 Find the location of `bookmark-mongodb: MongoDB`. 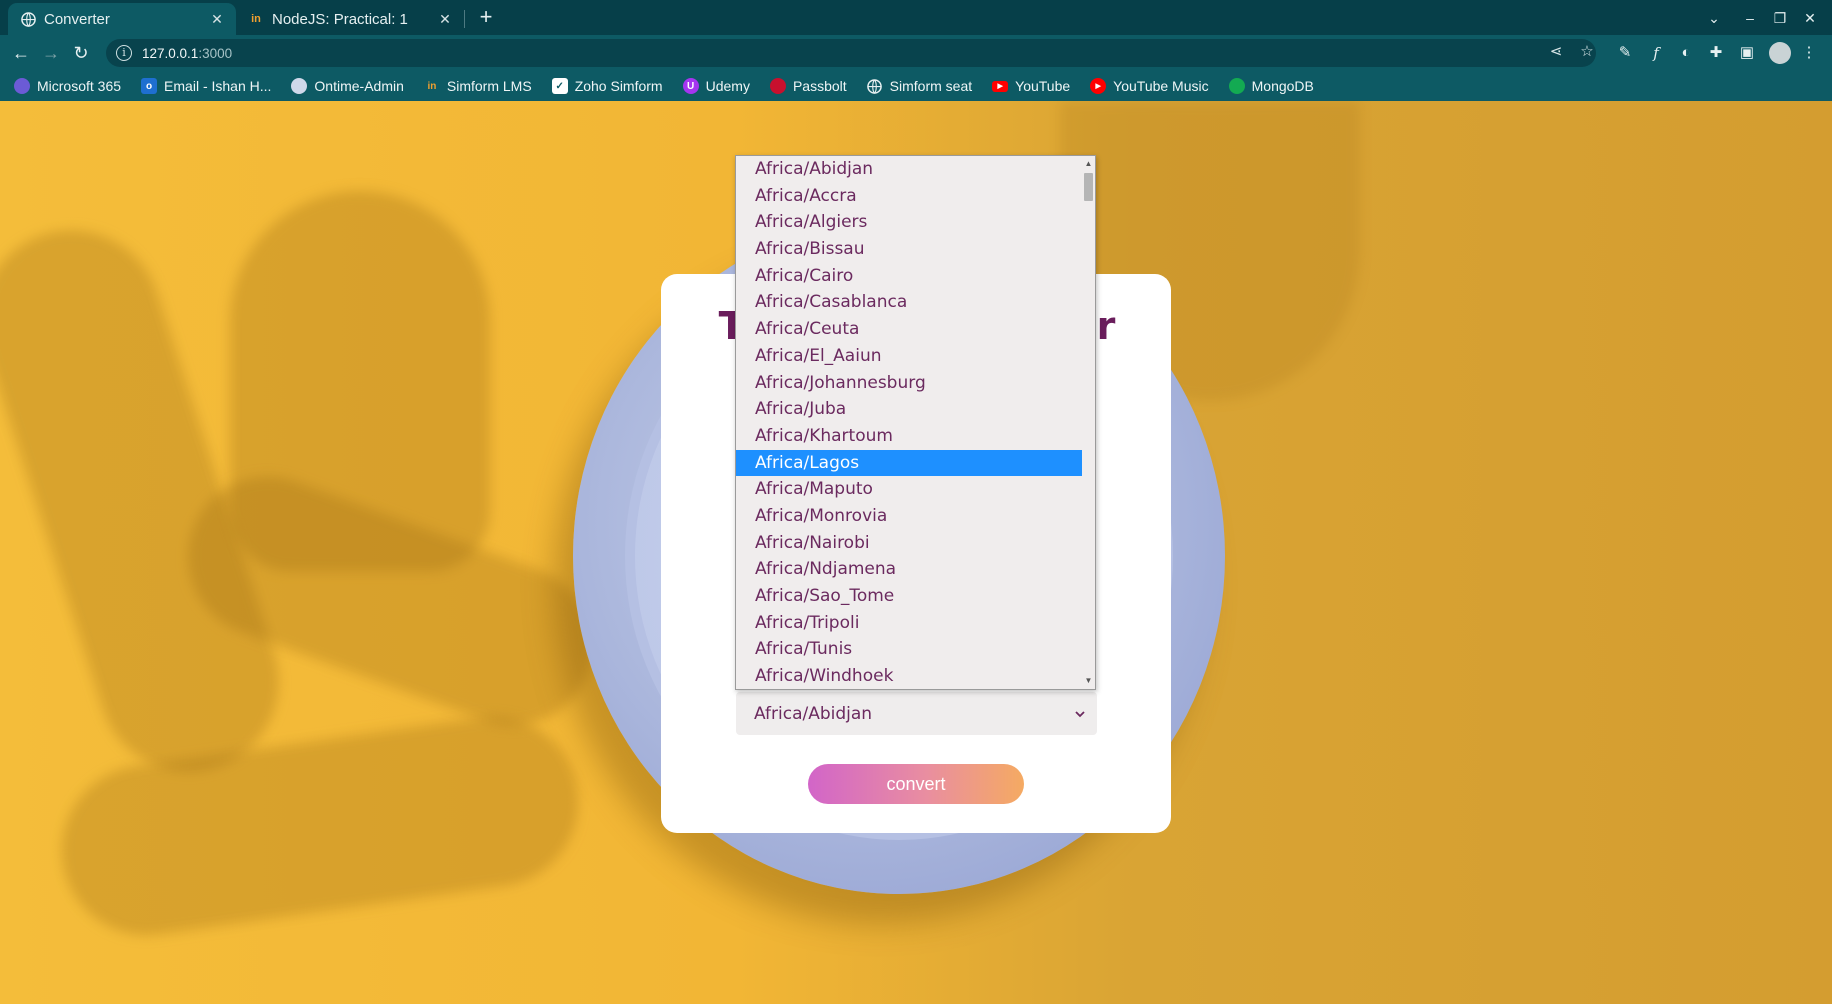

bookmark-mongodb: MongoDB is located at coordinates (1271, 86).